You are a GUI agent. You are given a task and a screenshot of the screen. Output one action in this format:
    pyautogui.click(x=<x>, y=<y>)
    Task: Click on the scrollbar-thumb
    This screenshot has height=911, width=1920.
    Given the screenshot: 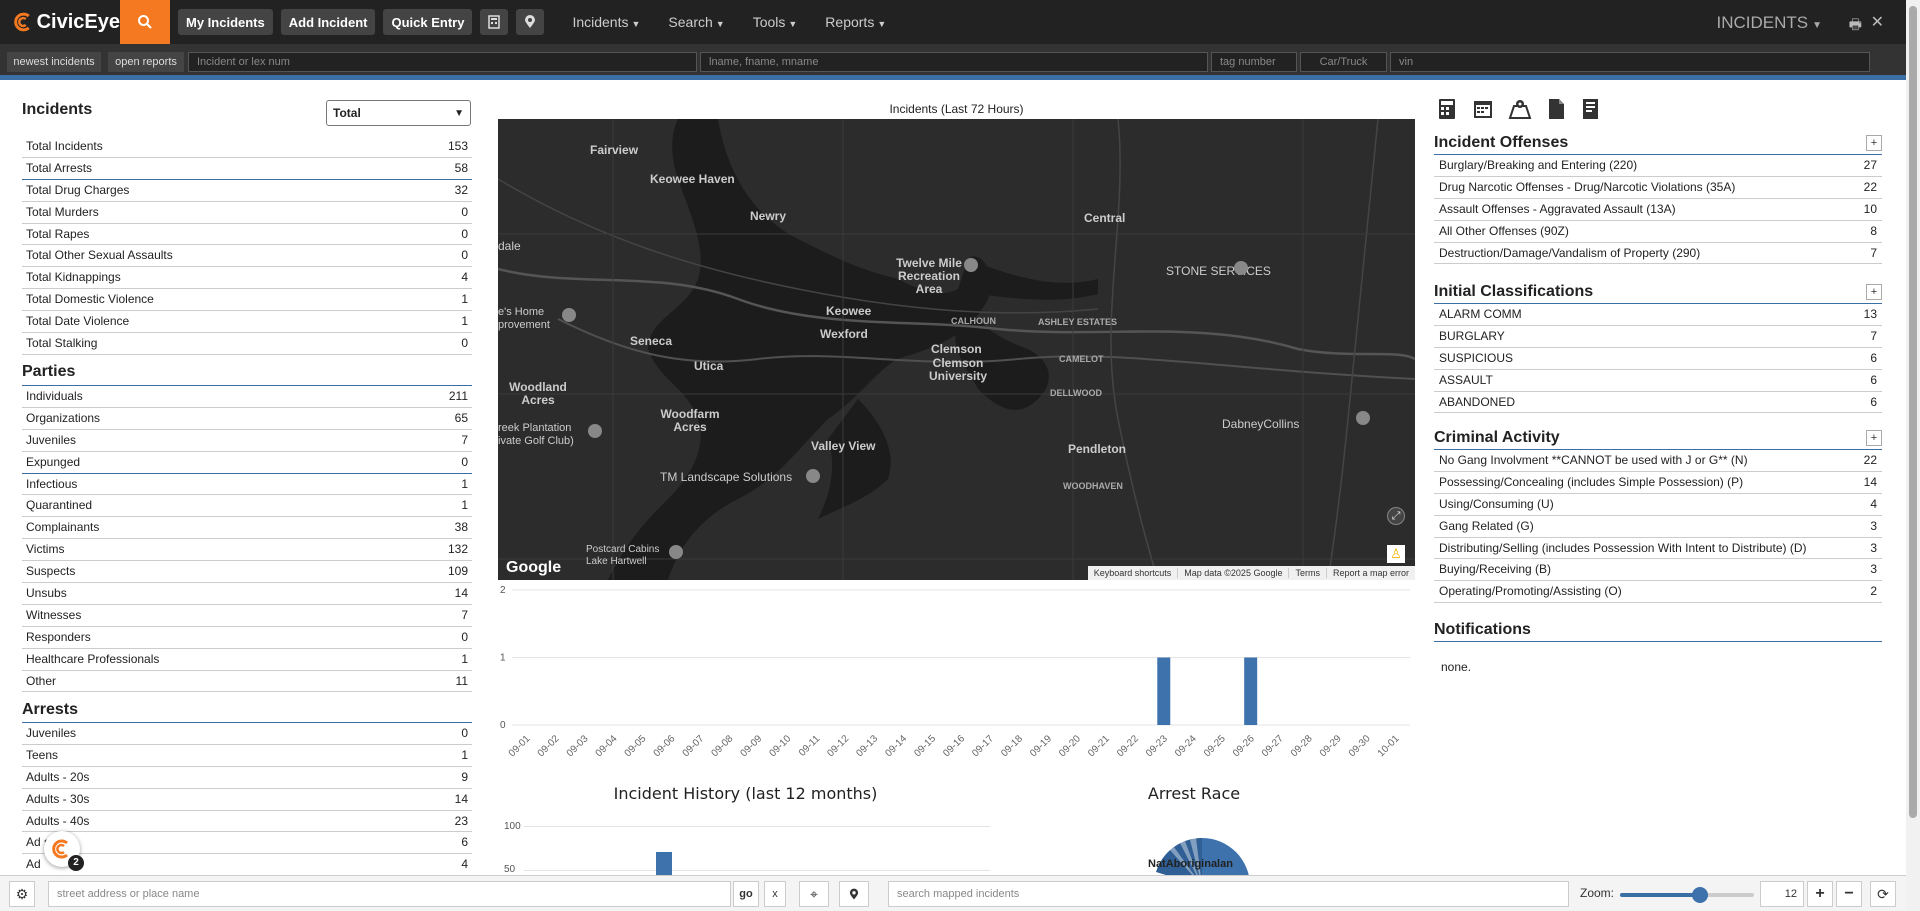 What is the action you would take?
    pyautogui.click(x=1913, y=412)
    